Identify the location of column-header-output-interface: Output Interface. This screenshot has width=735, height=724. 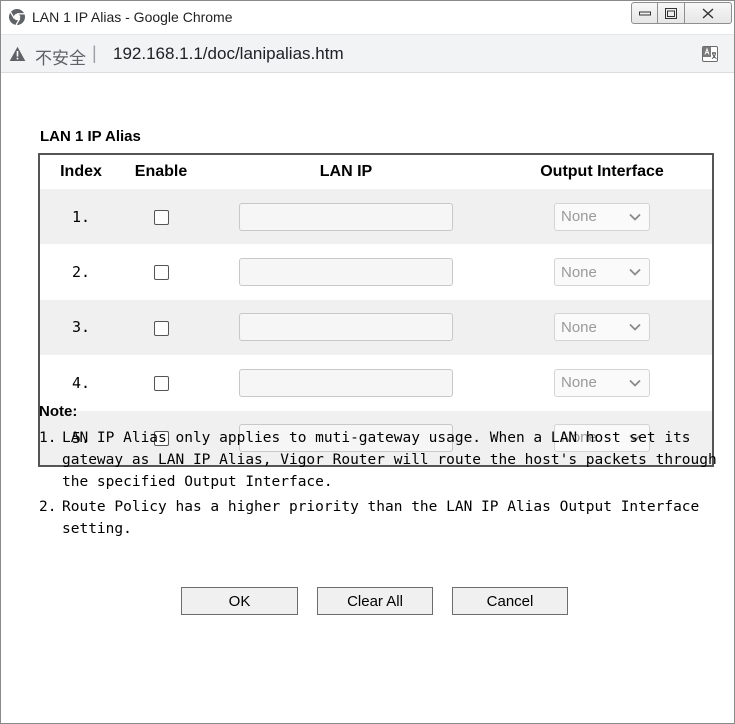
(602, 171).